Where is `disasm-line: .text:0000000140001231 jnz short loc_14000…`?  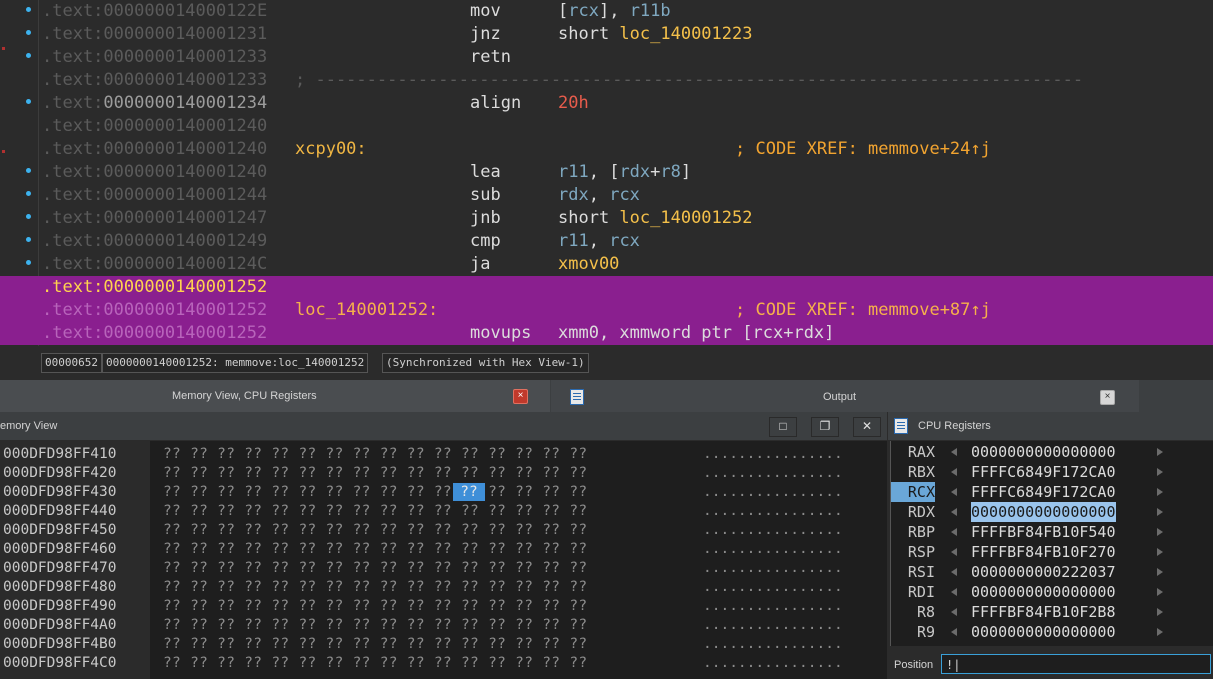 disasm-line: .text:0000000140001231 jnz short loc_14000… is located at coordinates (606, 34).